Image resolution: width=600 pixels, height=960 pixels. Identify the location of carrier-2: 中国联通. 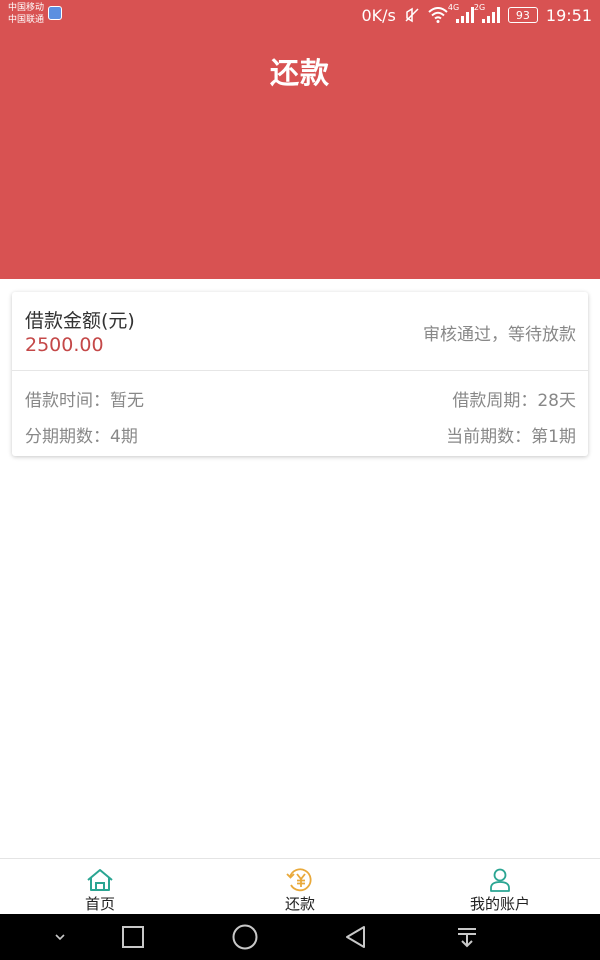
(26, 20).